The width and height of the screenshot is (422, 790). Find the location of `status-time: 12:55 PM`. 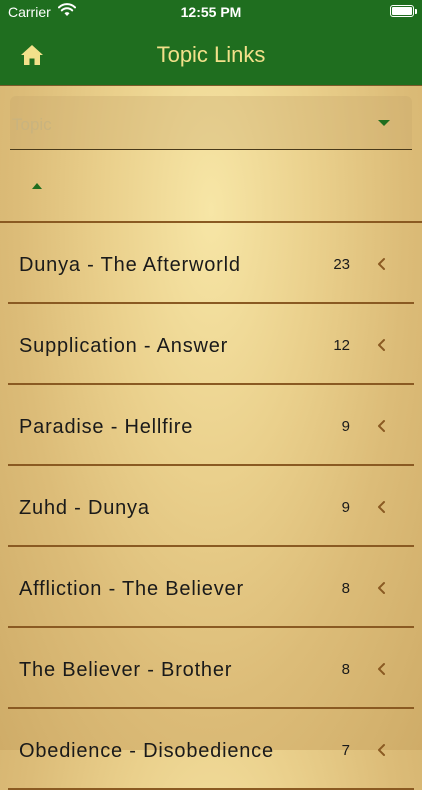

status-time: 12:55 PM is located at coordinates (211, 12).